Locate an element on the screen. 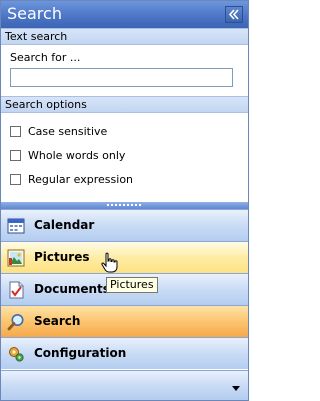 Image resolution: width=320 pixels, height=401 pixels. nav-label-calendar: Calendar is located at coordinates (64, 225).